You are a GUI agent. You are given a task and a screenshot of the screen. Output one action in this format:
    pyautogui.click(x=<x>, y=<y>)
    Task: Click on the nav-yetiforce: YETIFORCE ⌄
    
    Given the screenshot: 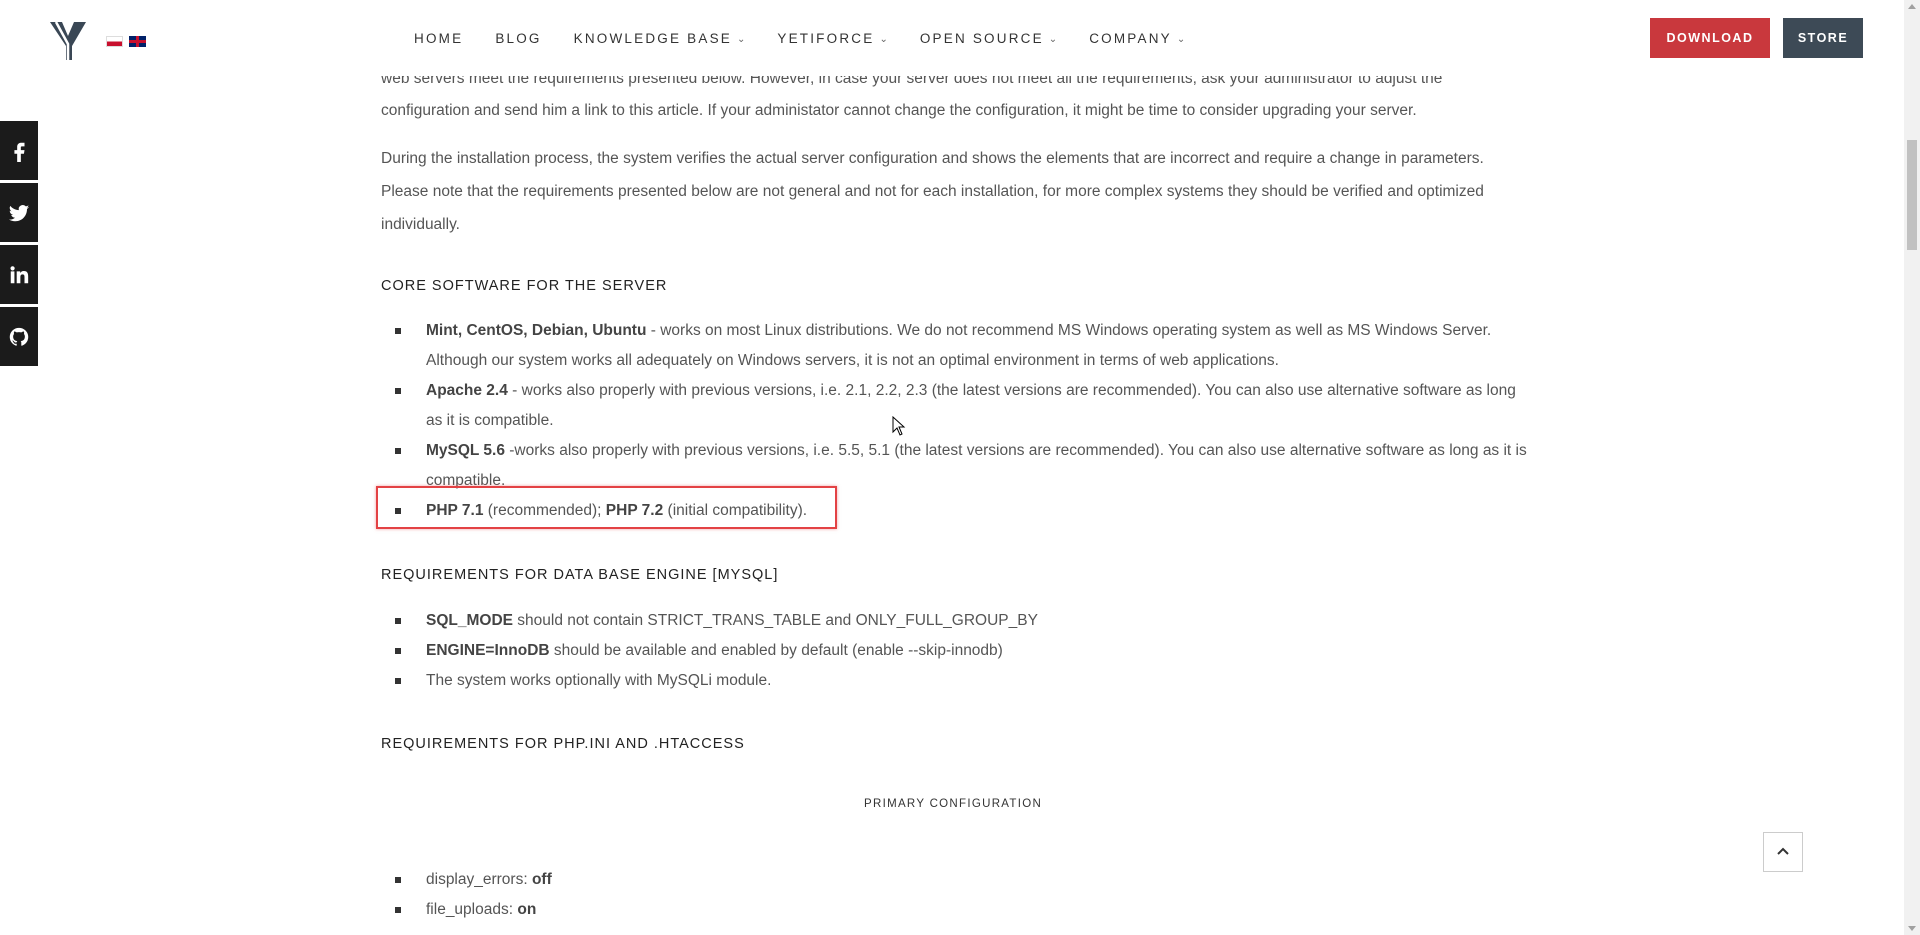 What is the action you would take?
    pyautogui.click(x=832, y=38)
    